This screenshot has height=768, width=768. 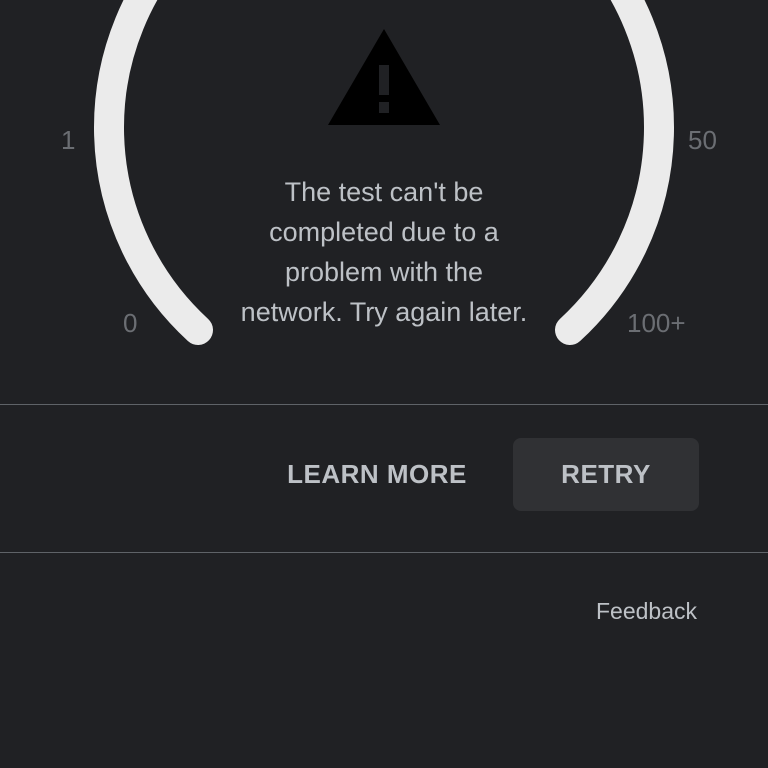 What do you see at coordinates (377, 474) in the screenshot?
I see `learn-more-button: LEARN MORE` at bounding box center [377, 474].